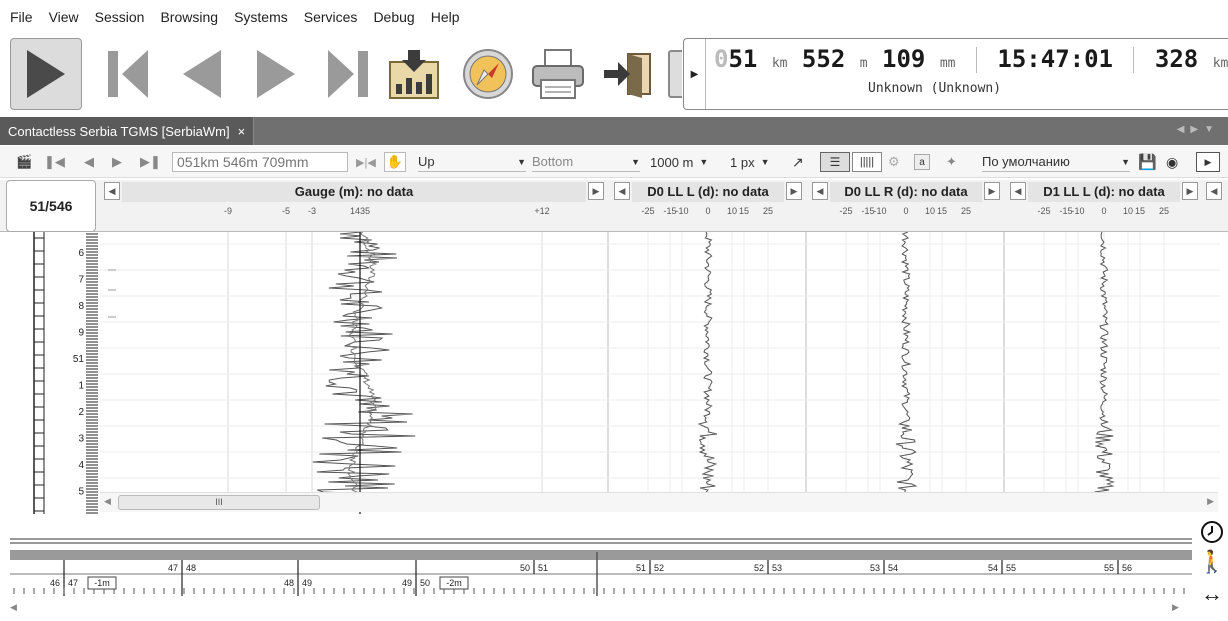 The width and height of the screenshot is (1228, 621). Describe the element at coordinates (1208, 162) in the screenshot. I see `expand-toolbar-icon: ▶` at that location.